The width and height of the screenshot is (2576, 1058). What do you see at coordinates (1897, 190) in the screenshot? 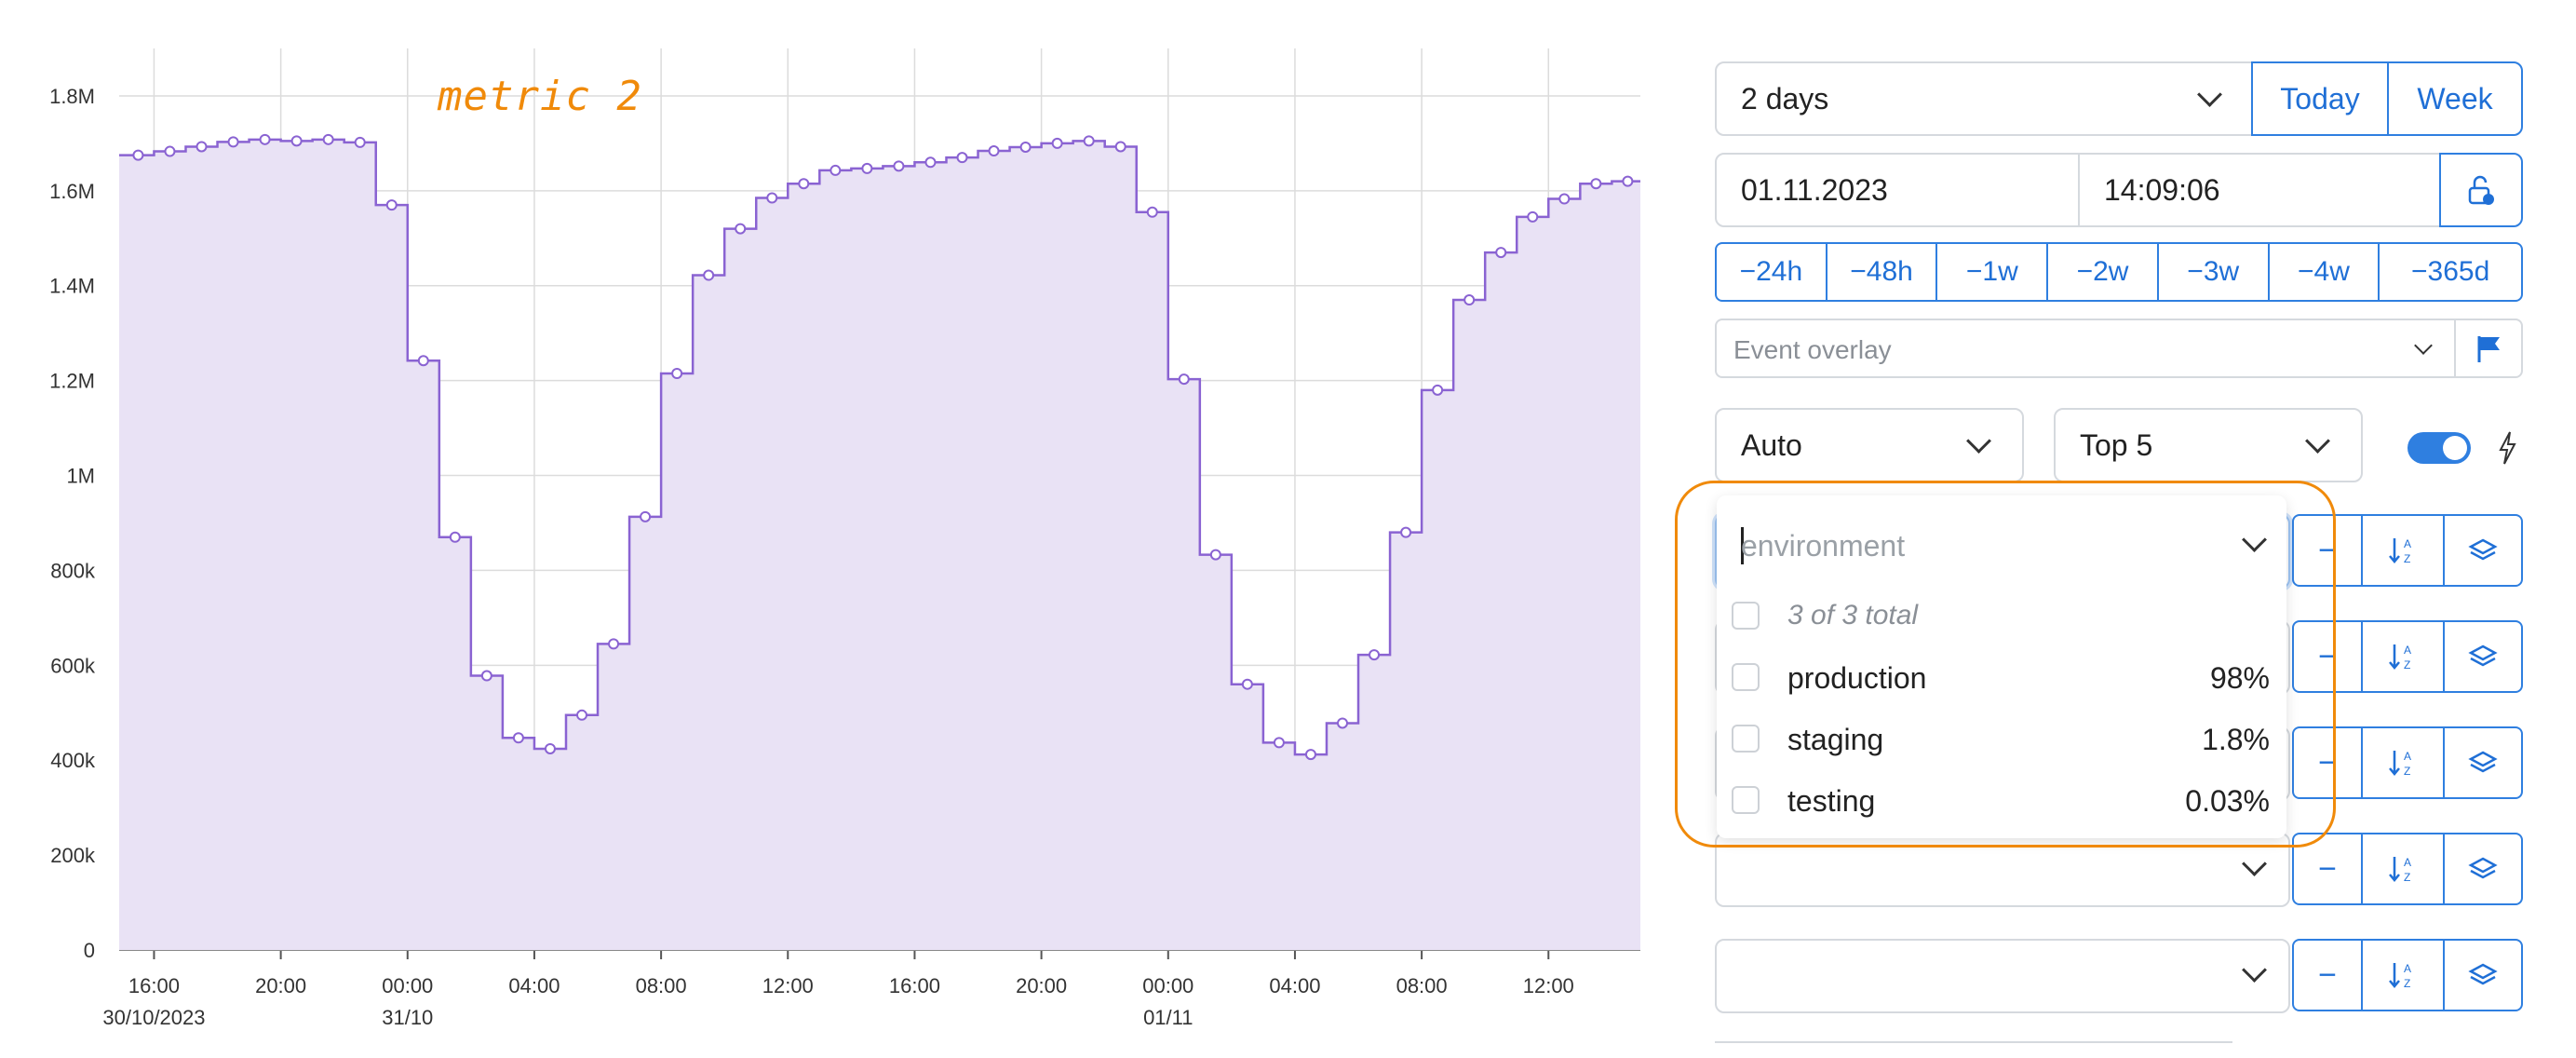
I see `date-input: 01.11.2023` at bounding box center [1897, 190].